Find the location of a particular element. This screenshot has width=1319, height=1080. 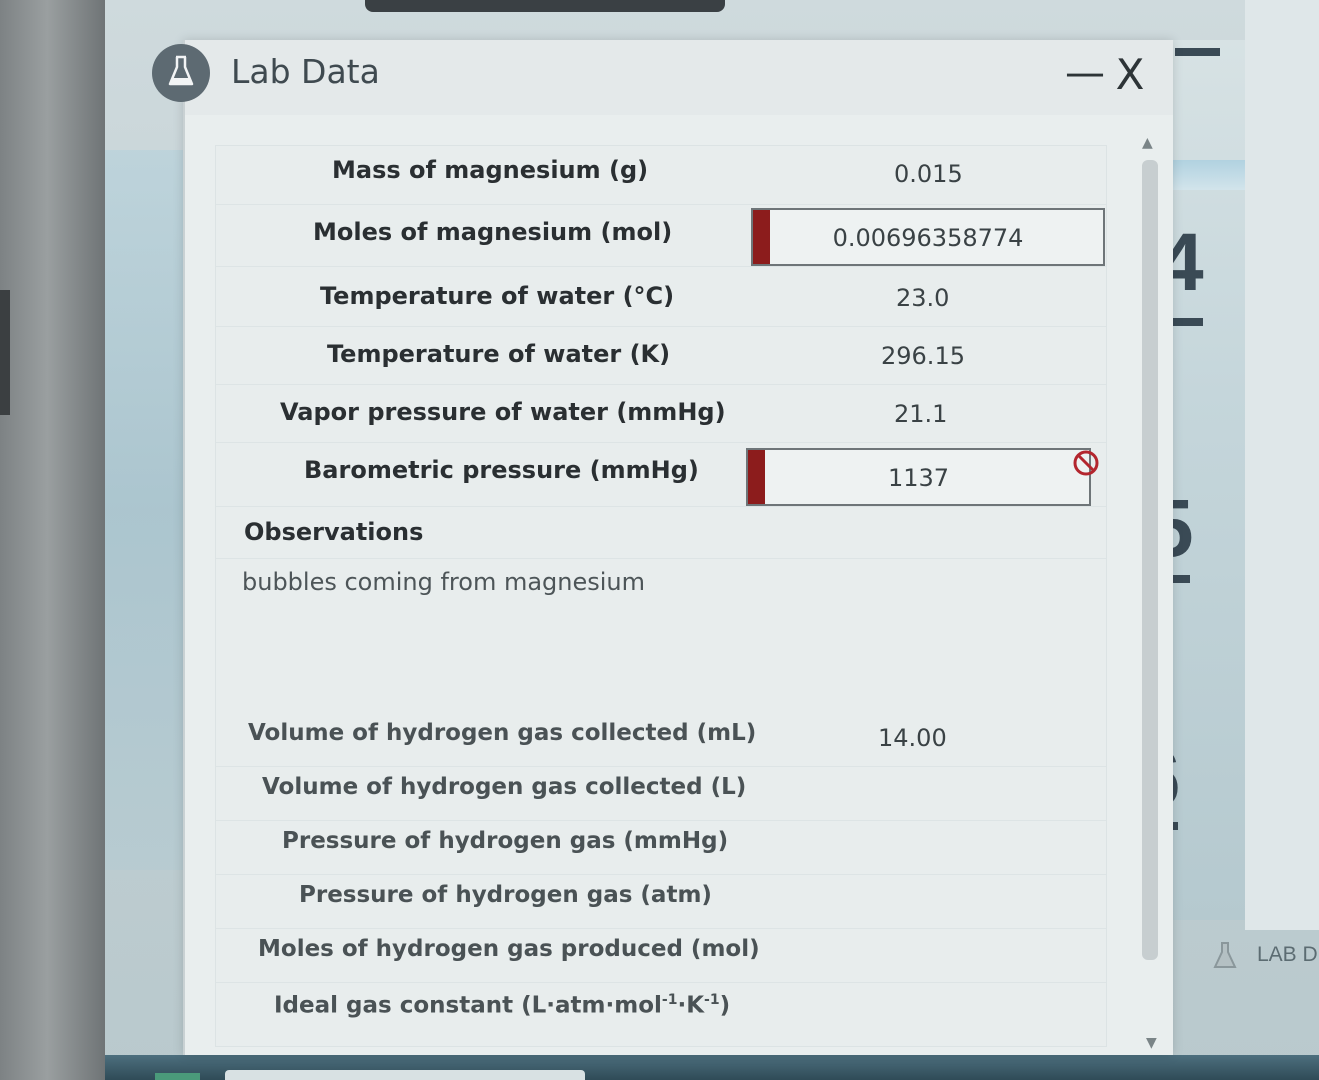

observations-header-row: Observations is located at coordinates (661, 532).